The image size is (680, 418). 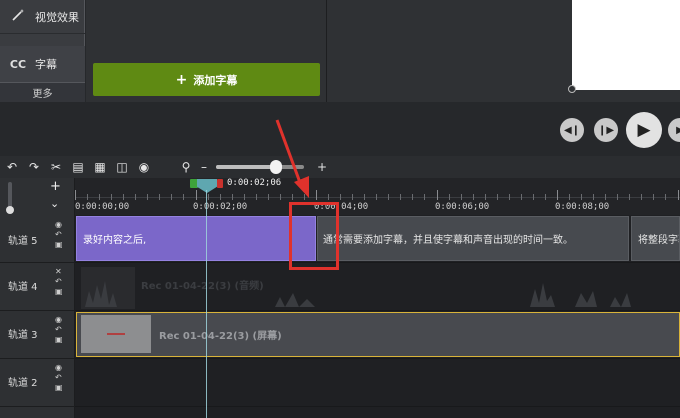 I want to click on cut-icon: ✂, so click(x=56, y=167).